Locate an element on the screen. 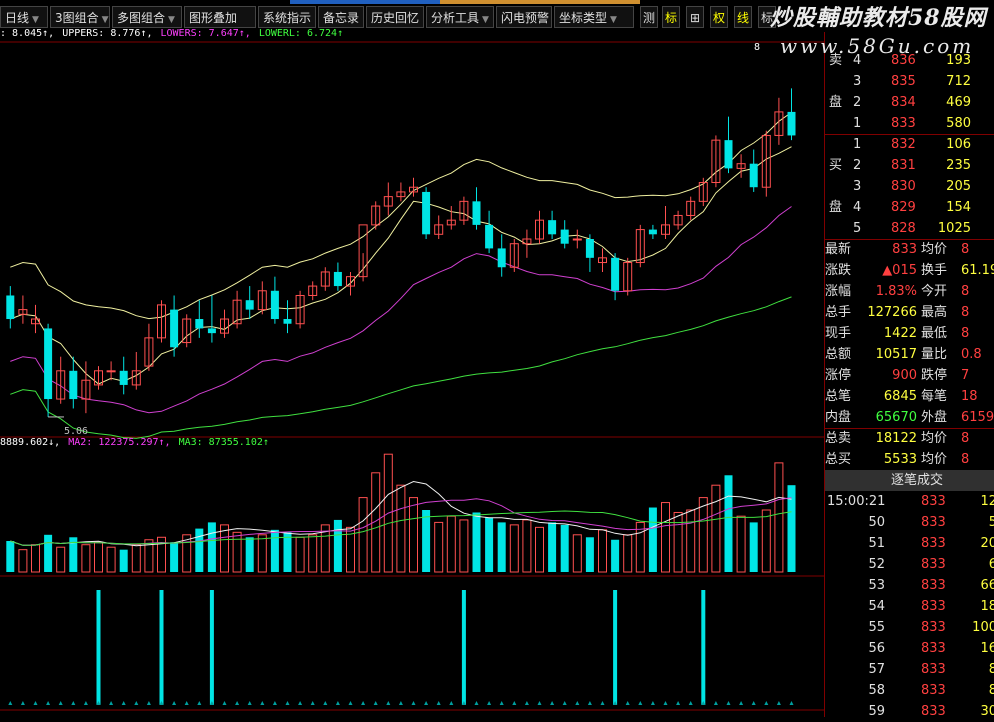 The image size is (994, 722). rights-icon: 权 is located at coordinates (719, 17).